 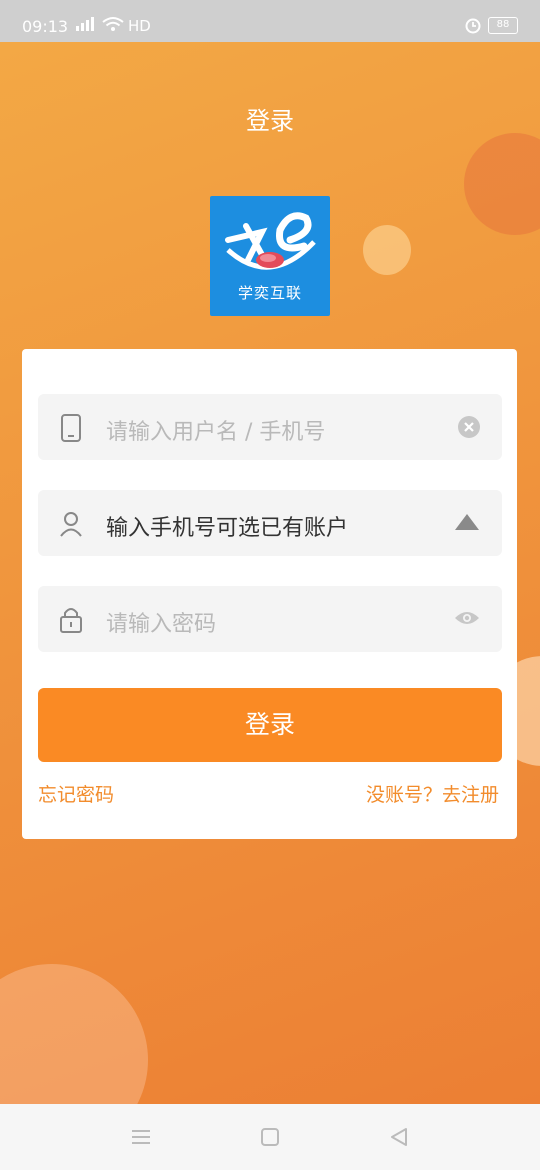 I want to click on username-input: 请输入用户名 / 手机号, so click(x=215, y=430).